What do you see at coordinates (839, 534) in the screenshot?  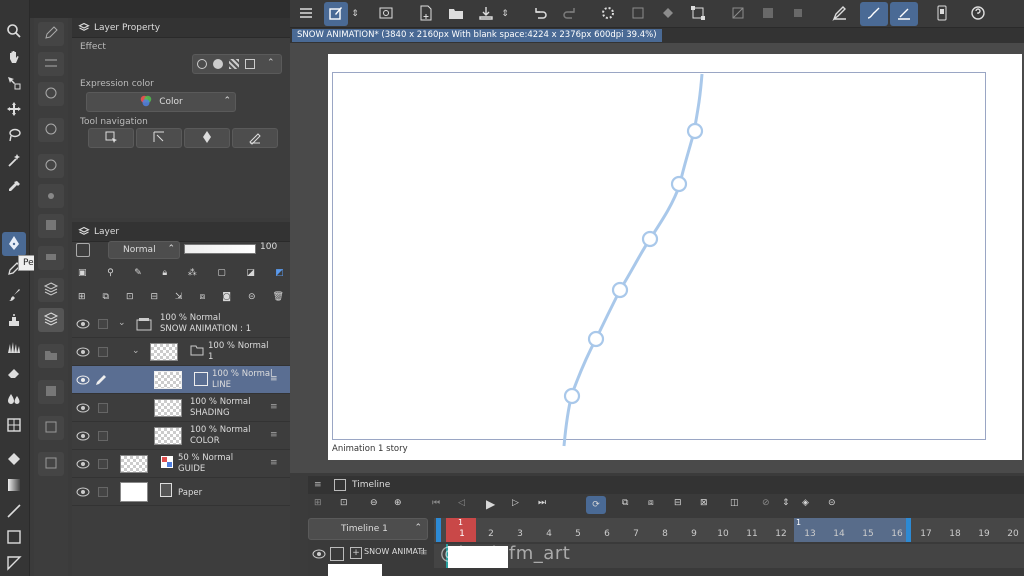 I see `frame-number: 14` at bounding box center [839, 534].